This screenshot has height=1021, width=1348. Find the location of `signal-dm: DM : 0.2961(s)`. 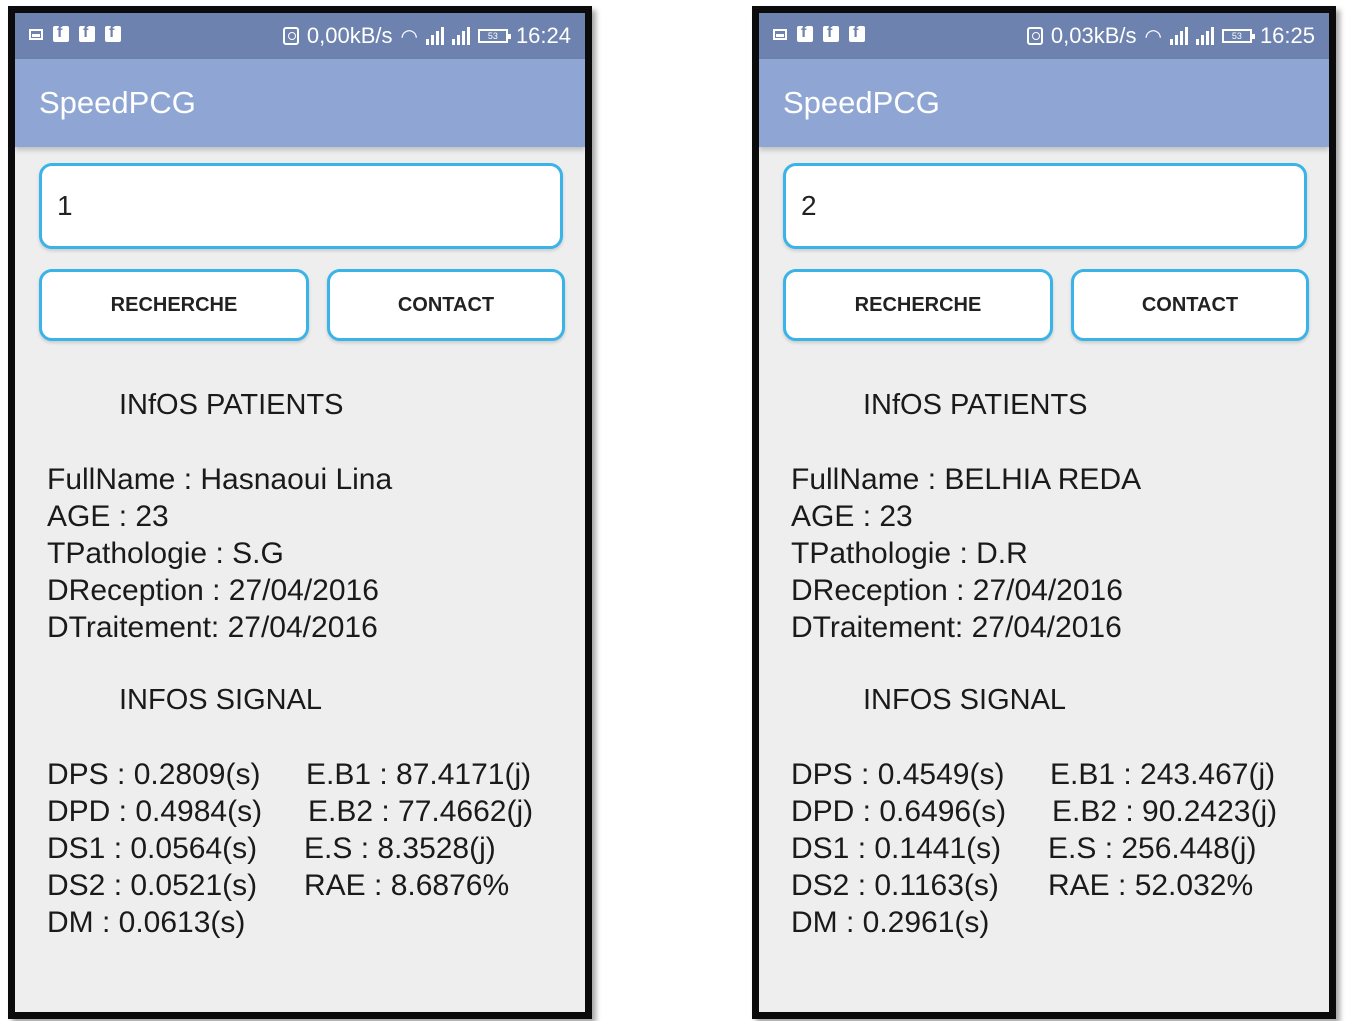

signal-dm: DM : 0.2961(s) is located at coordinates (890, 922).